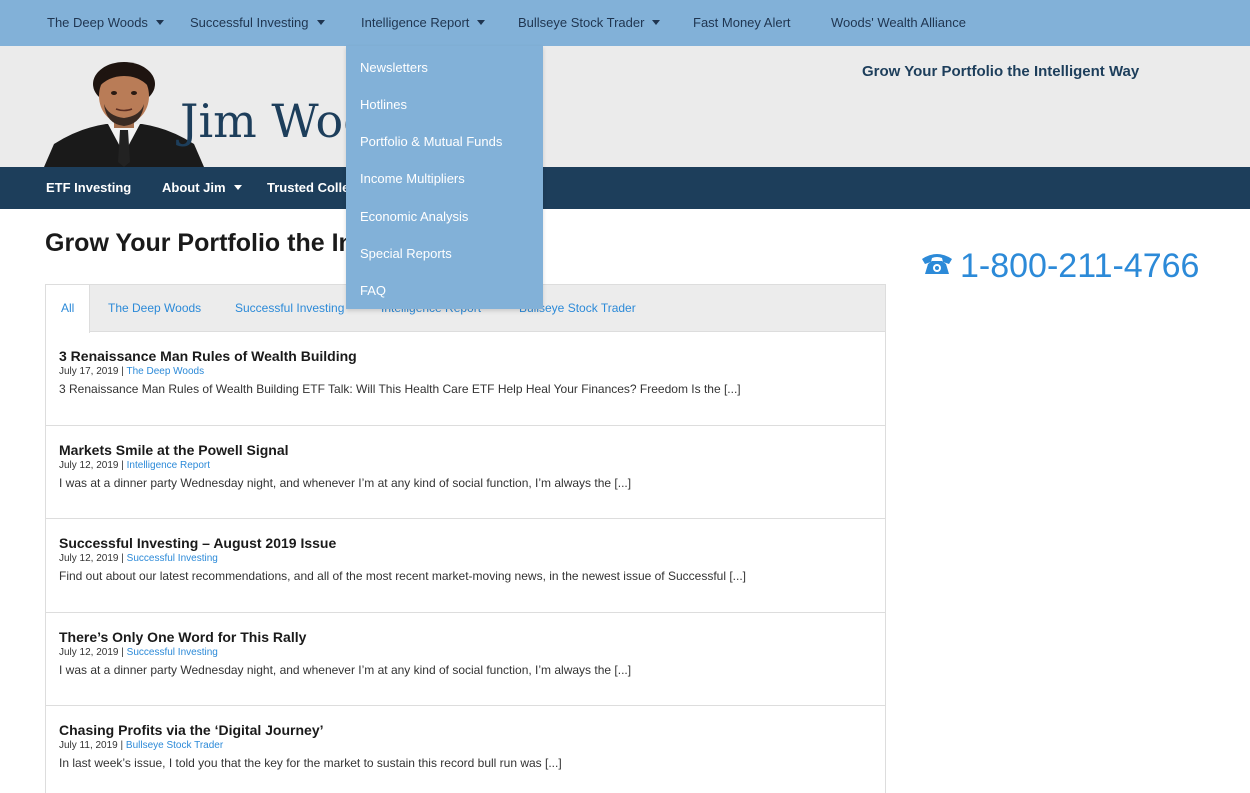 This screenshot has height=793, width=1250. What do you see at coordinates (1001, 71) in the screenshot?
I see `header-tagline: Grow Your Portfolio the Intelligent Way` at bounding box center [1001, 71].